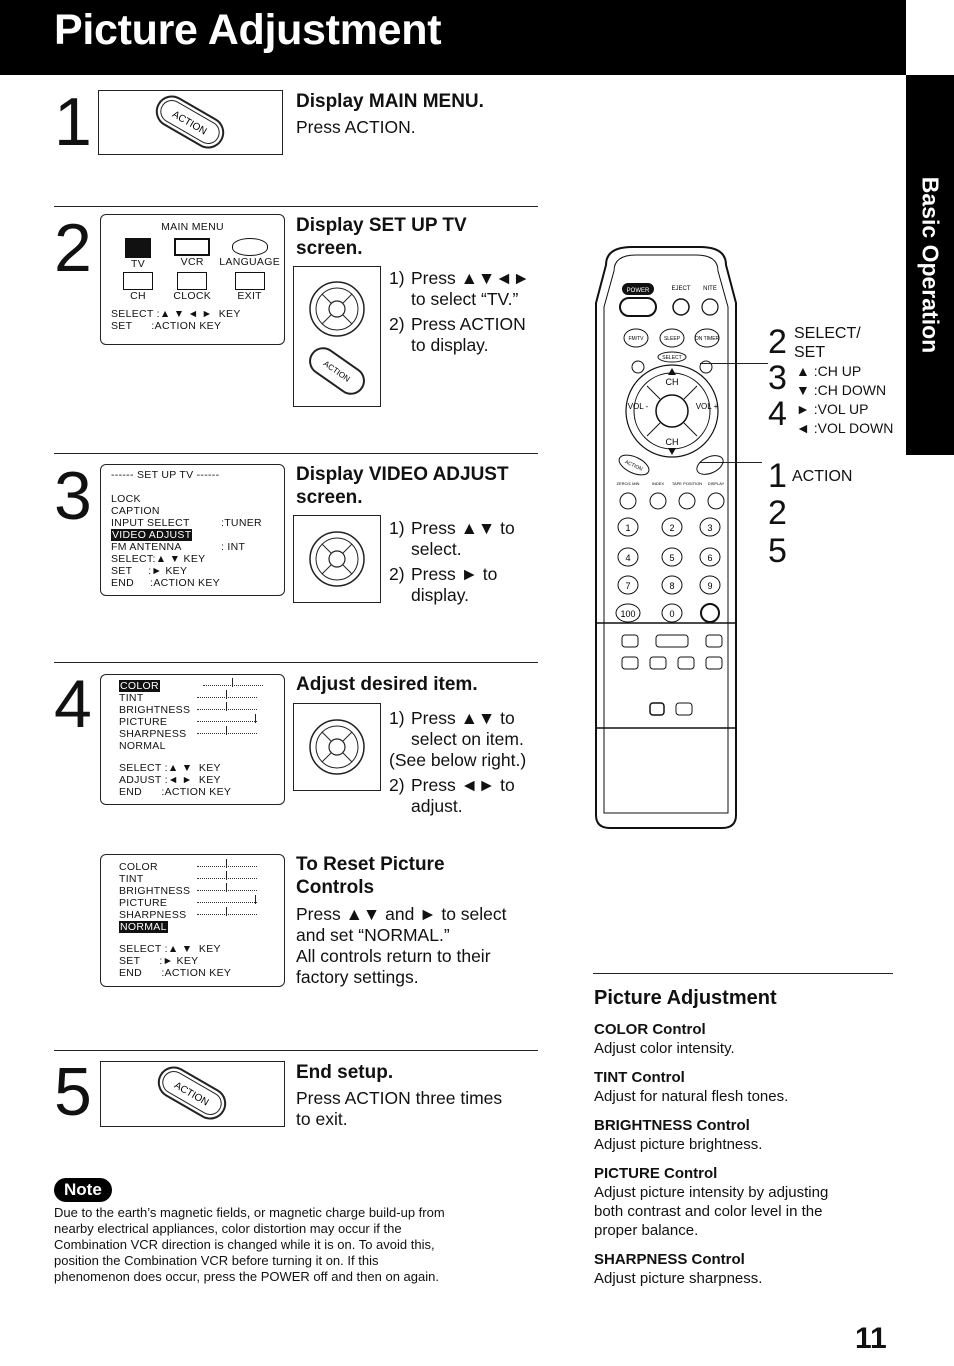  I want to click on control-heading: SHARPNESS Control, so click(669, 1259).